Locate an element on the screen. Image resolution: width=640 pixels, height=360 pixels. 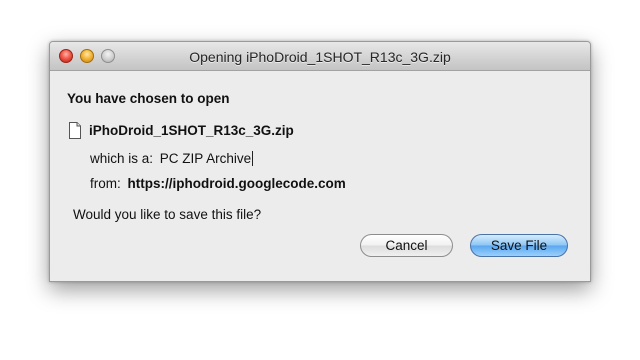
file-type-line: which is a: PC ZIP Archive is located at coordinates (172, 158).